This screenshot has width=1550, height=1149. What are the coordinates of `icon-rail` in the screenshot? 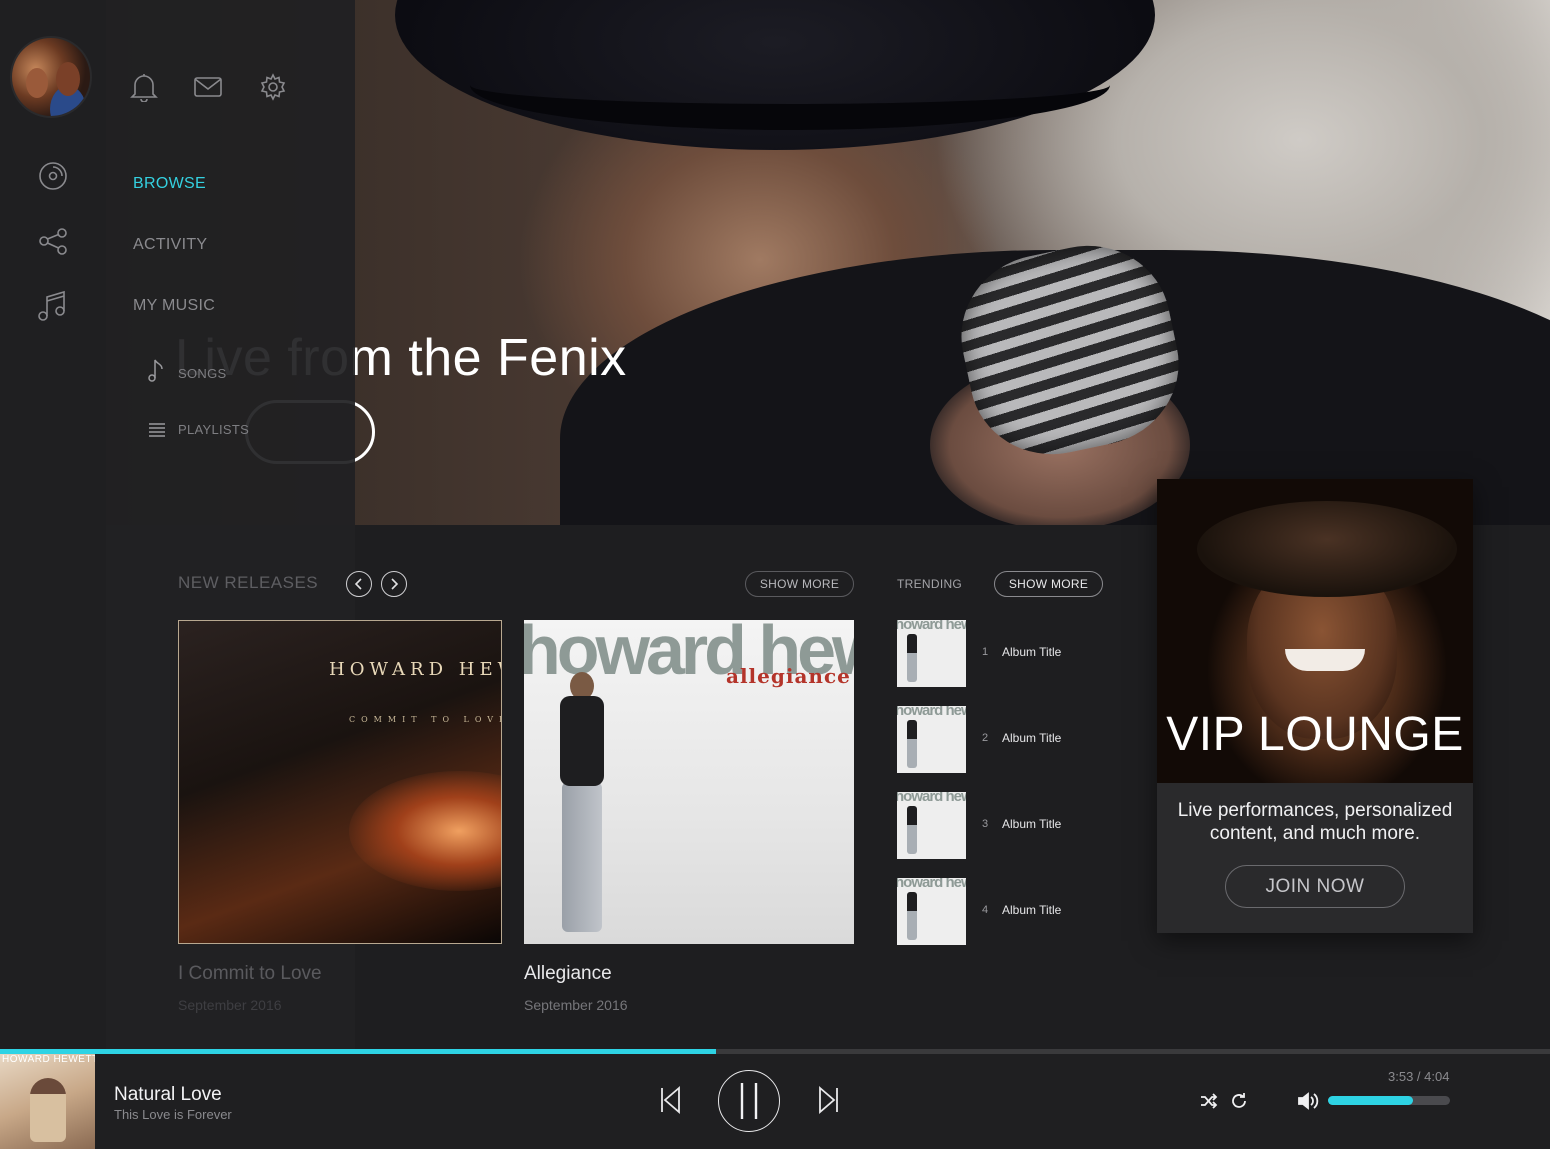 It's located at (53, 524).